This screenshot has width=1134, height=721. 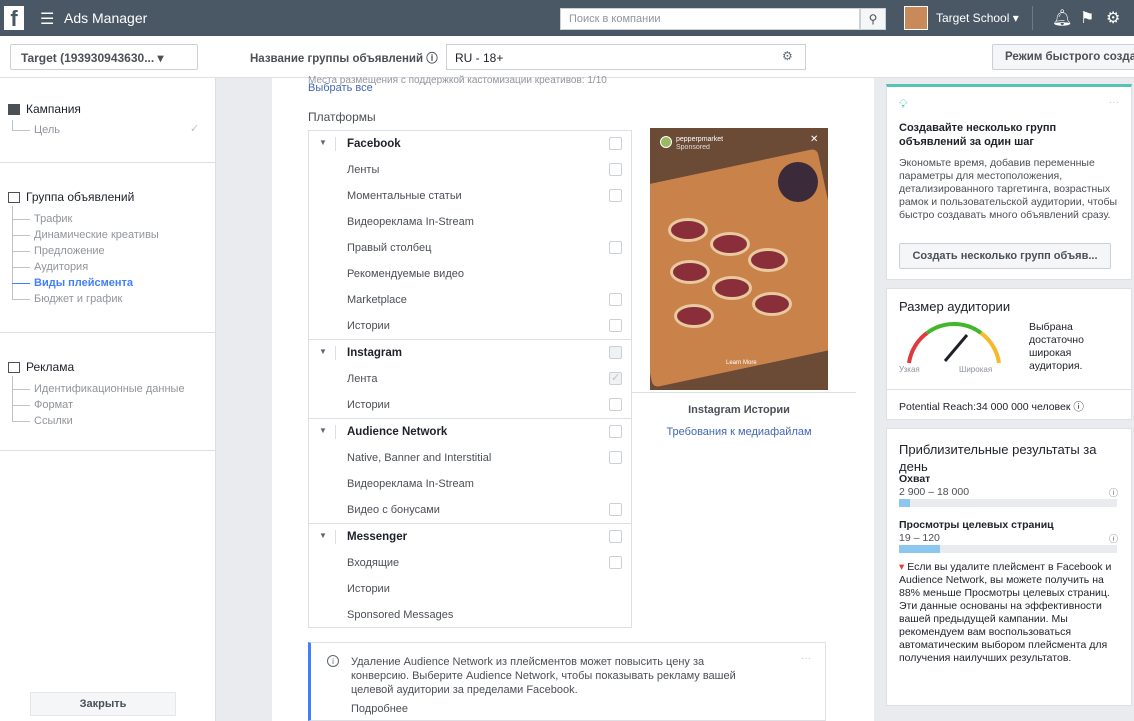 What do you see at coordinates (904, 503) in the screenshot?
I see `reach-bar-fill` at bounding box center [904, 503].